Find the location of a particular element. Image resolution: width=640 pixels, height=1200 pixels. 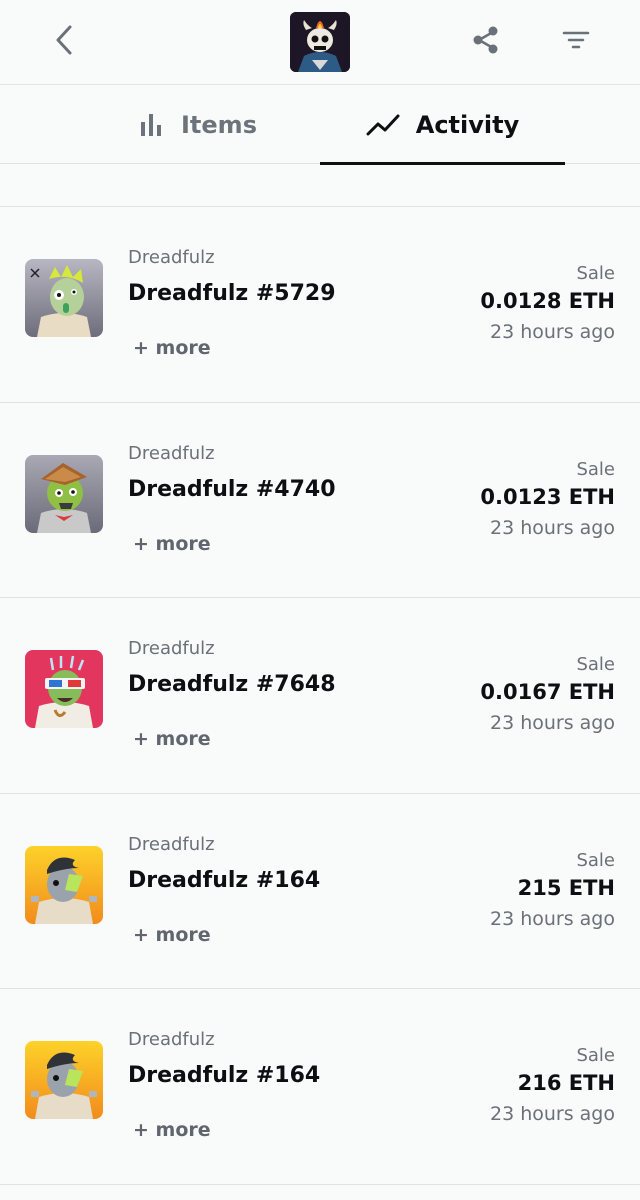

tab-items: Items is located at coordinates (198, 124).